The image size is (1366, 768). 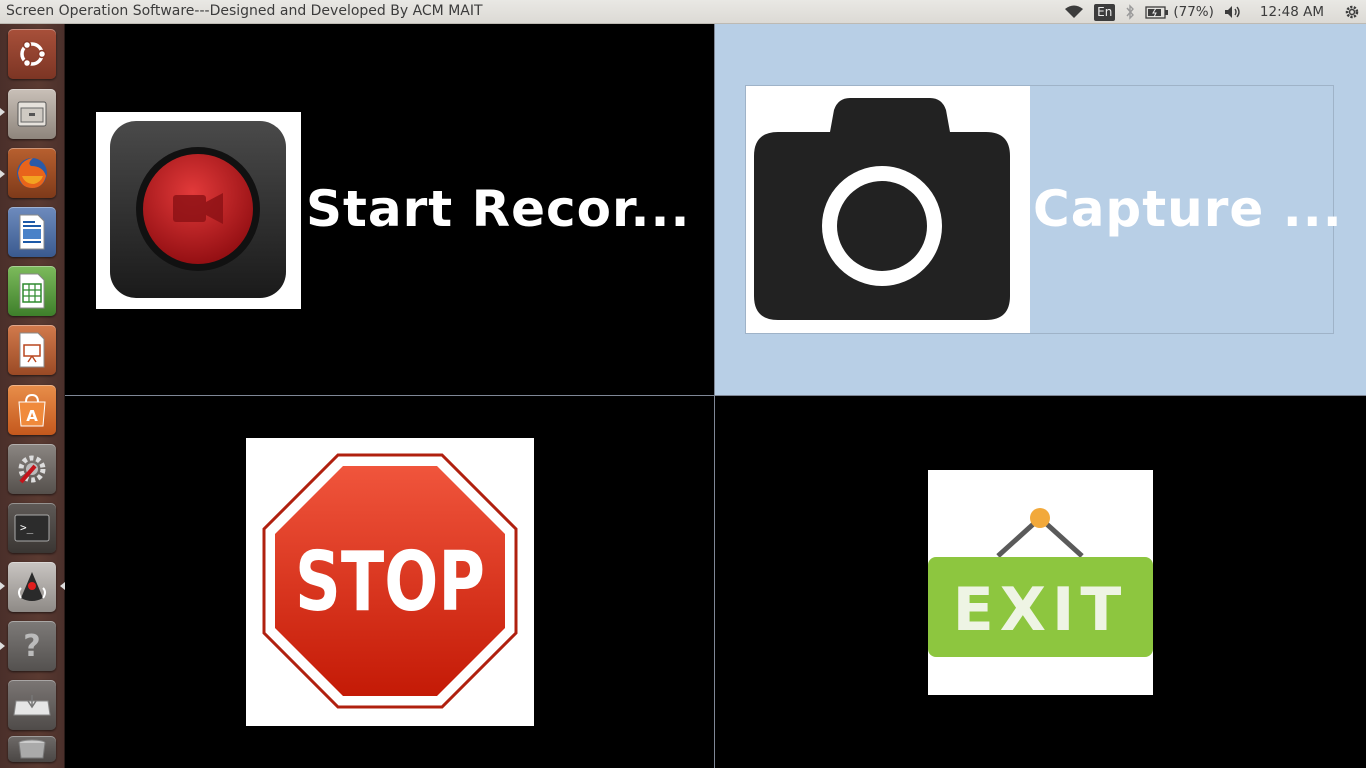 I want to click on stop-sign-icon: STOP, so click(x=390, y=582).